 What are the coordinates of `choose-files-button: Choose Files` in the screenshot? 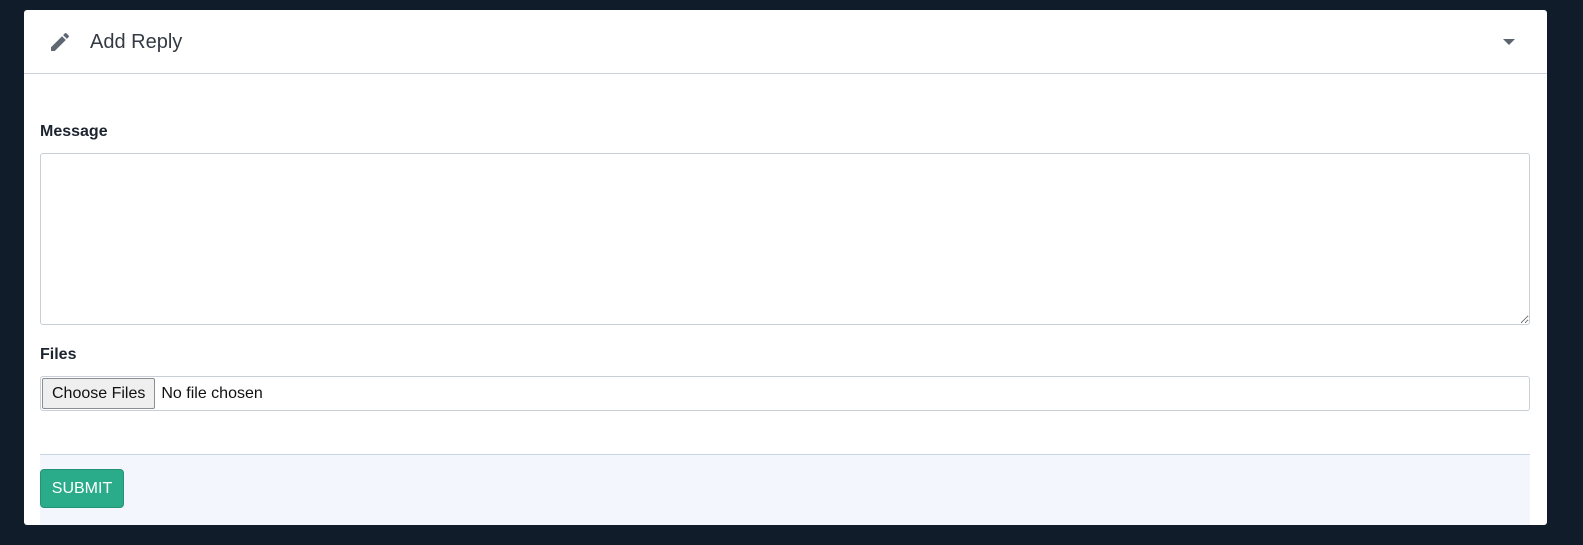 It's located at (99, 393).